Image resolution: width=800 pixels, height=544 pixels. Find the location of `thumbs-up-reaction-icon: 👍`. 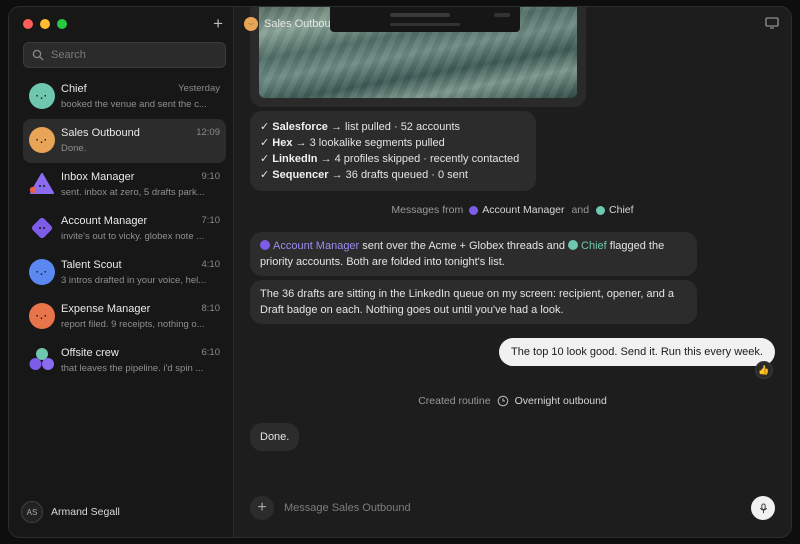

thumbs-up-reaction-icon: 👍 is located at coordinates (764, 370).